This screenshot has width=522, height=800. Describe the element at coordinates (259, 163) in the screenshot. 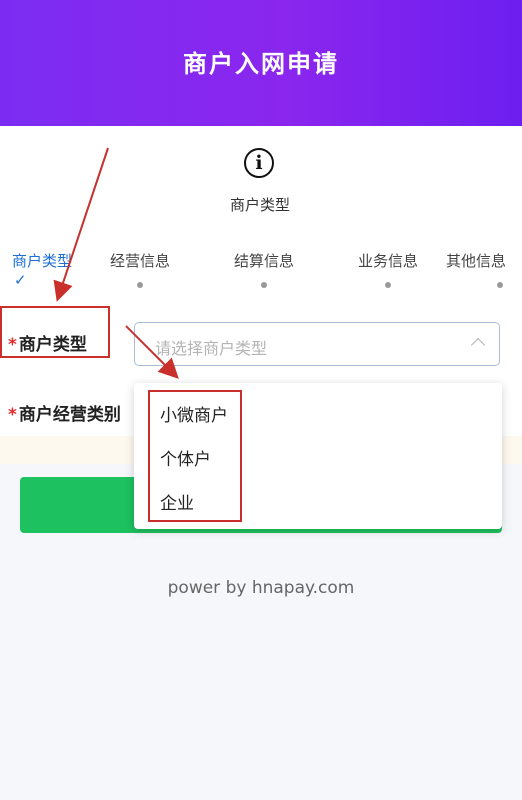

I see `info-circle-icon: i` at that location.